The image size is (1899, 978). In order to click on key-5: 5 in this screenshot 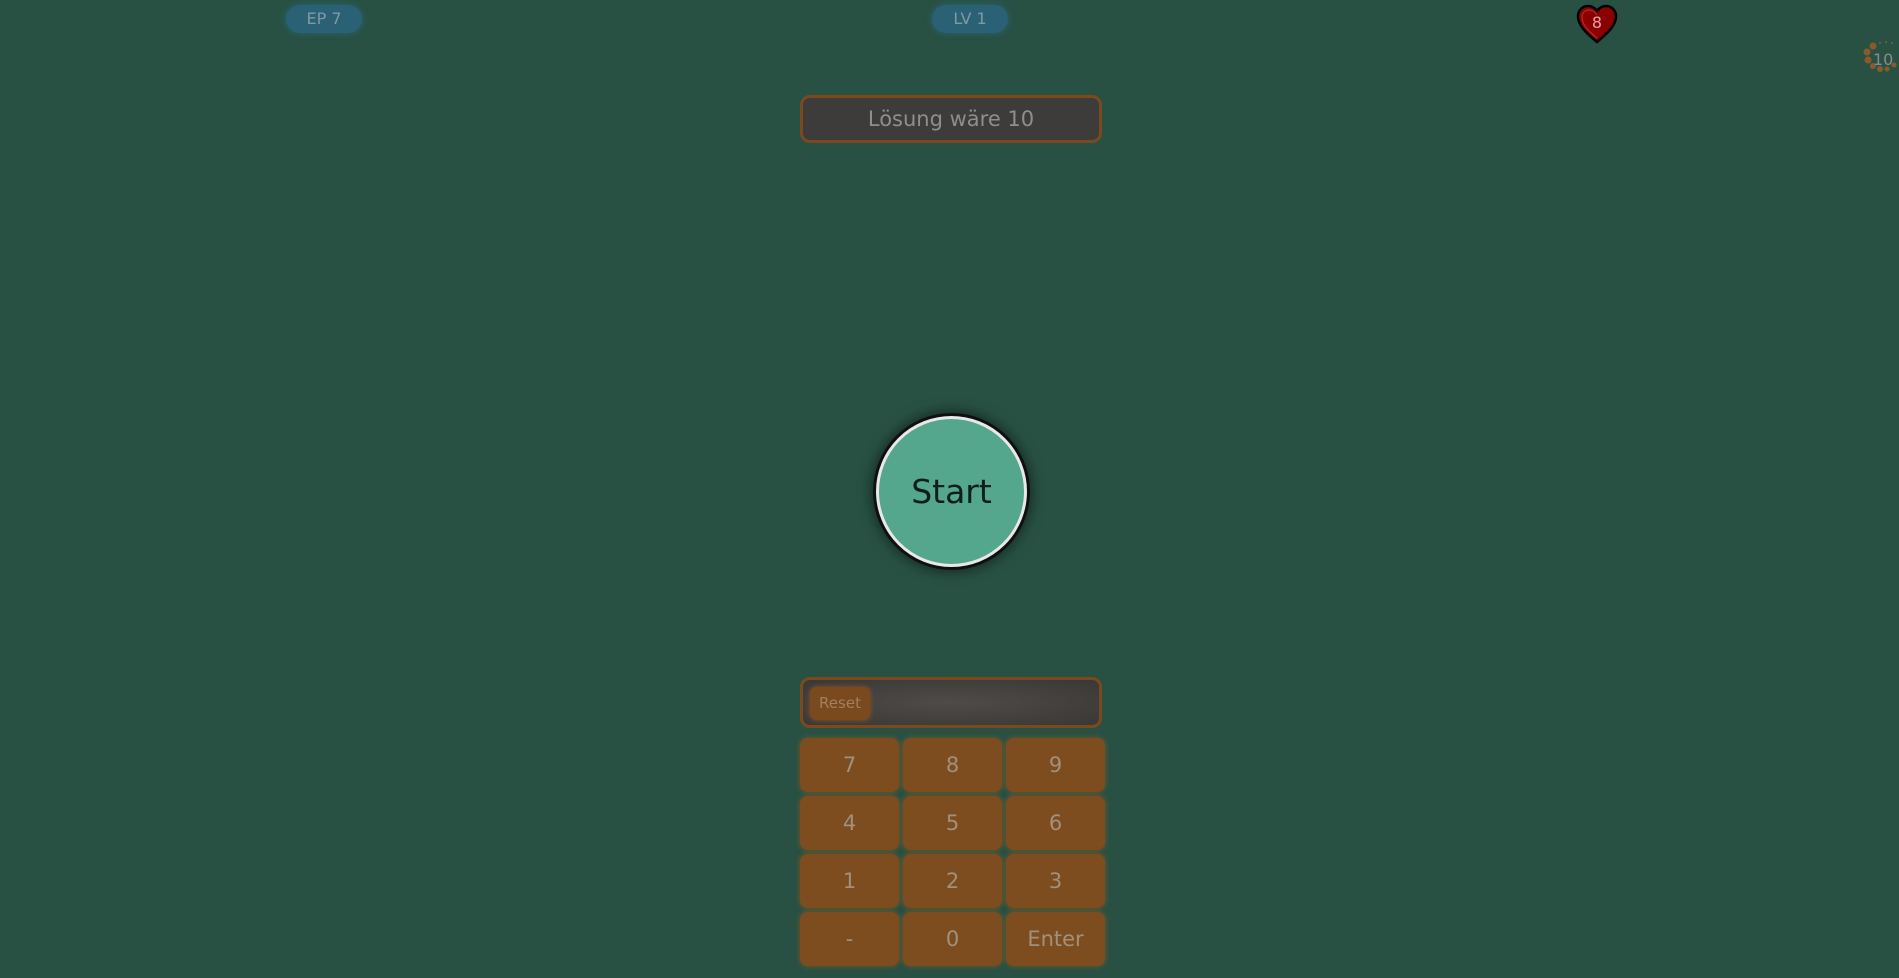, I will do `click(952, 823)`.